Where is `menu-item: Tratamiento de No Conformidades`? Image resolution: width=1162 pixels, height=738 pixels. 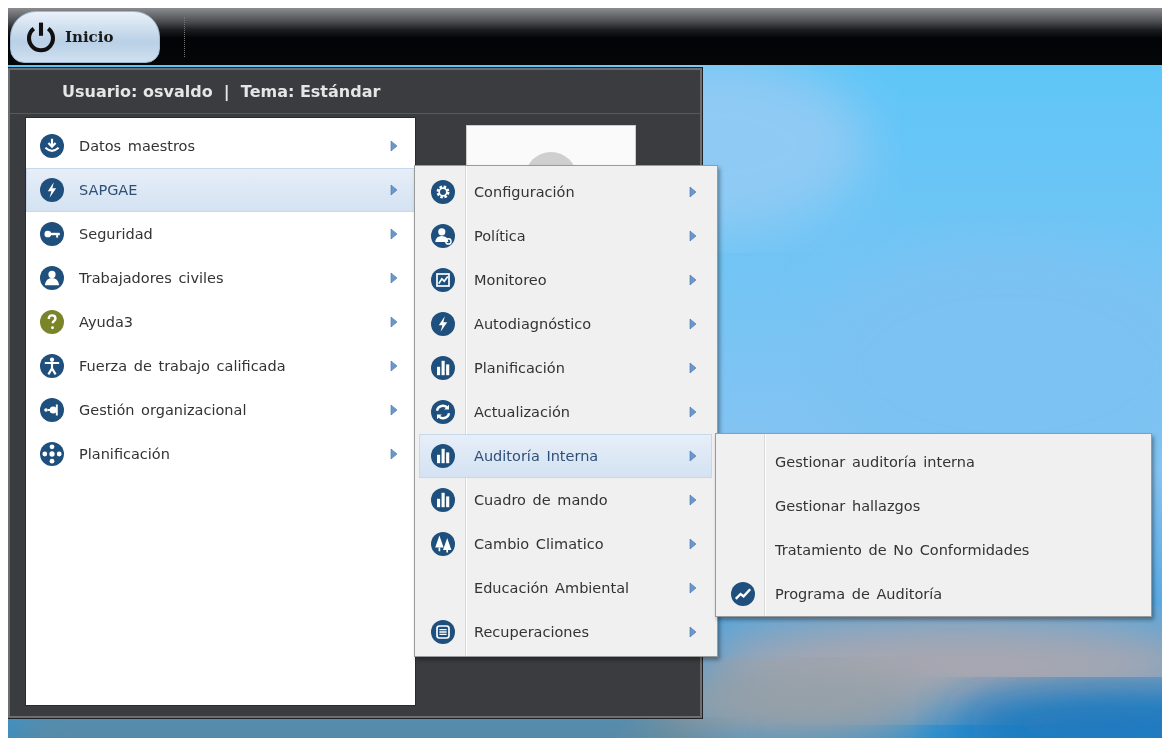
menu-item: Tratamiento de No Conformidades is located at coordinates (932, 550).